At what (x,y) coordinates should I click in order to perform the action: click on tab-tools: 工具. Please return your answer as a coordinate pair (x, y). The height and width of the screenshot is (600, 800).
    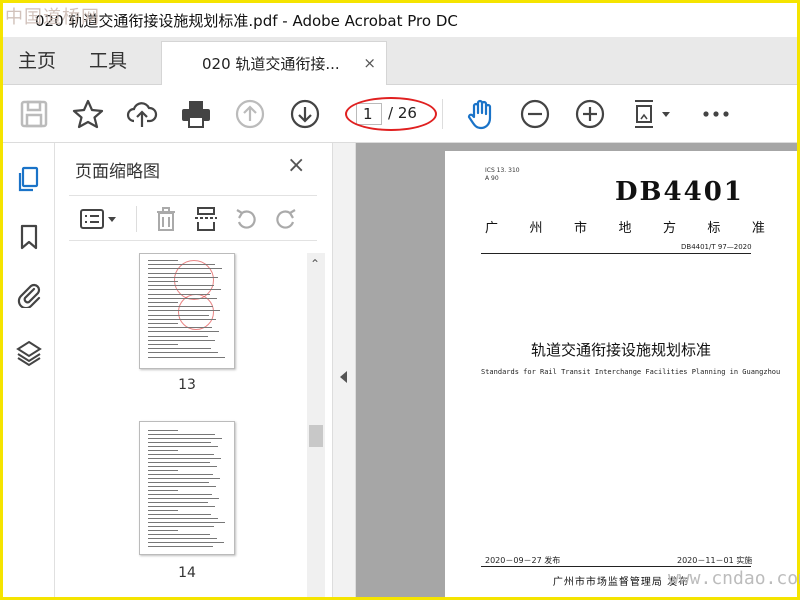
    Looking at the image, I should click on (108, 61).